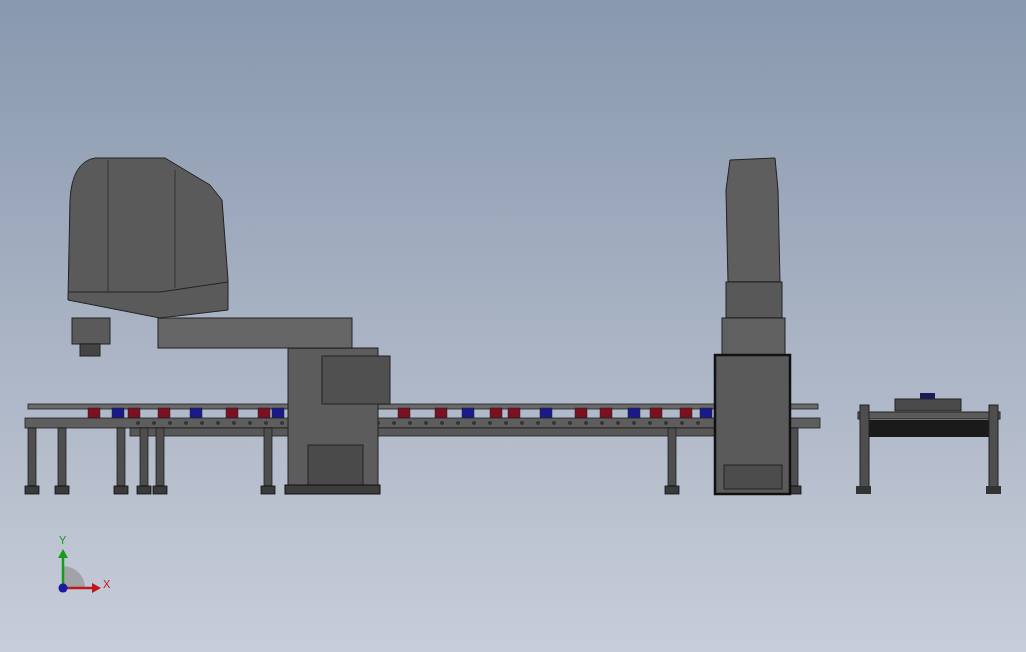 The image size is (1026, 652). I want to click on axis-triad-icon, so click(79, 571).